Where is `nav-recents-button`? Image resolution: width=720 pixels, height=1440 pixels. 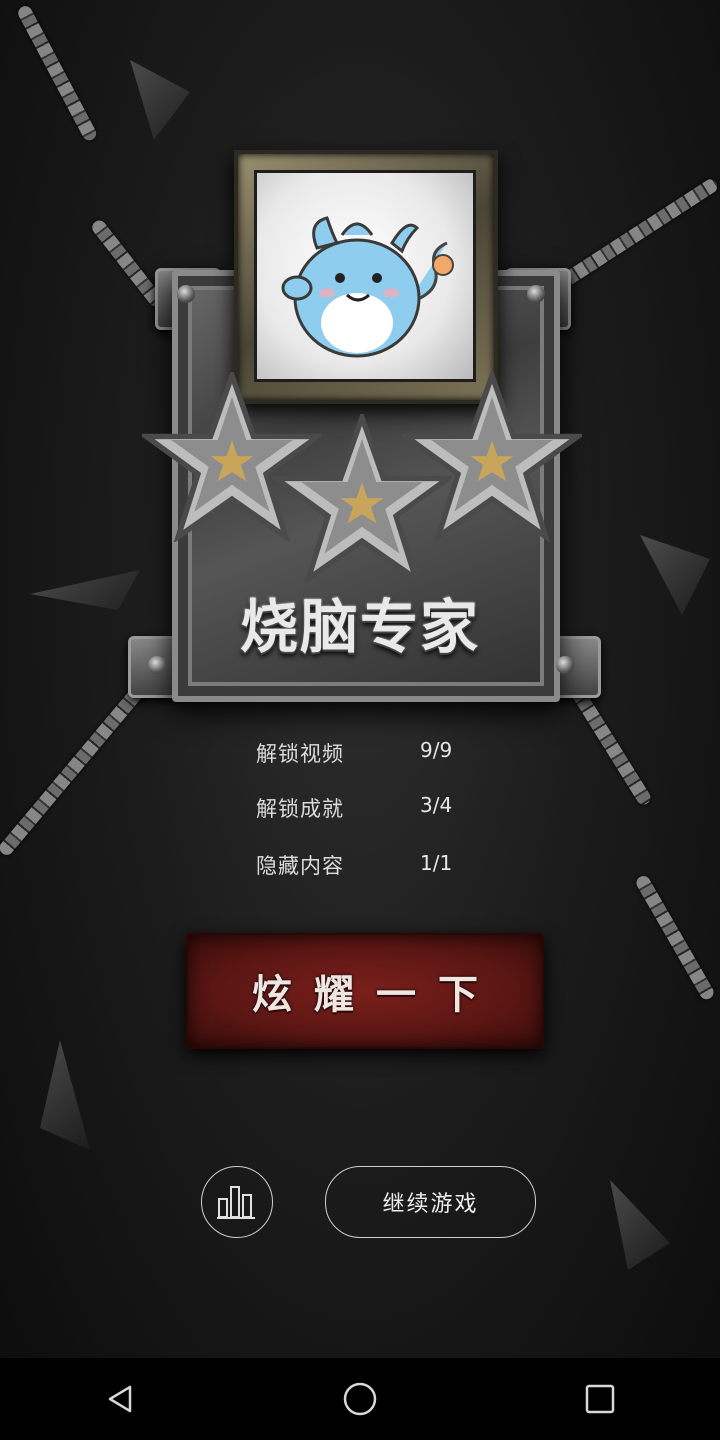
nav-recents-button is located at coordinates (600, 1399).